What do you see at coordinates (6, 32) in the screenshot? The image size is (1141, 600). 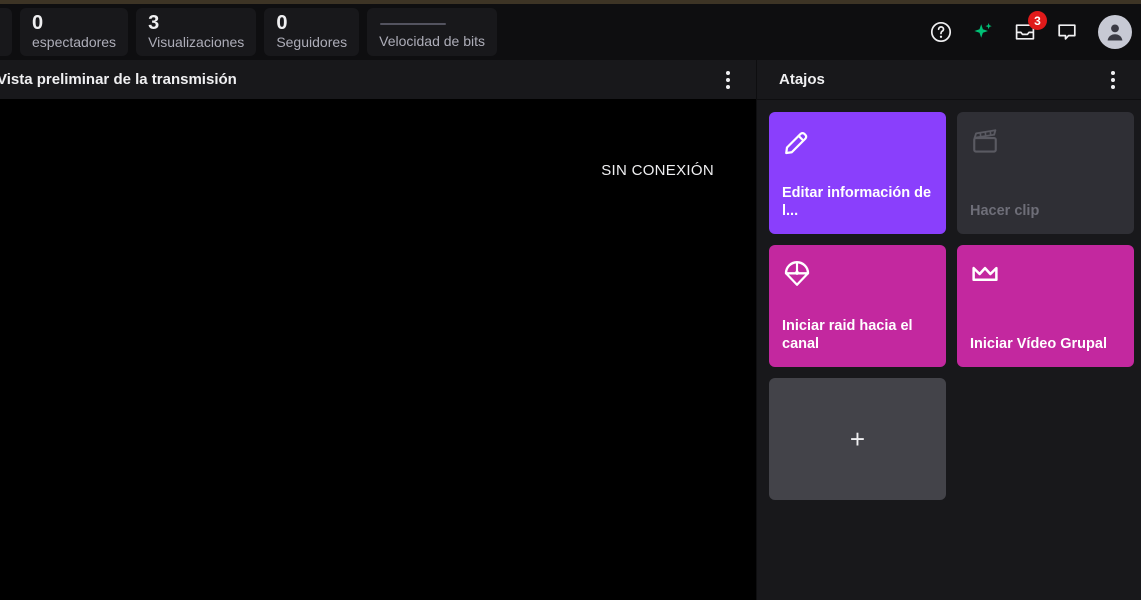 I see `stat-card-partial` at bounding box center [6, 32].